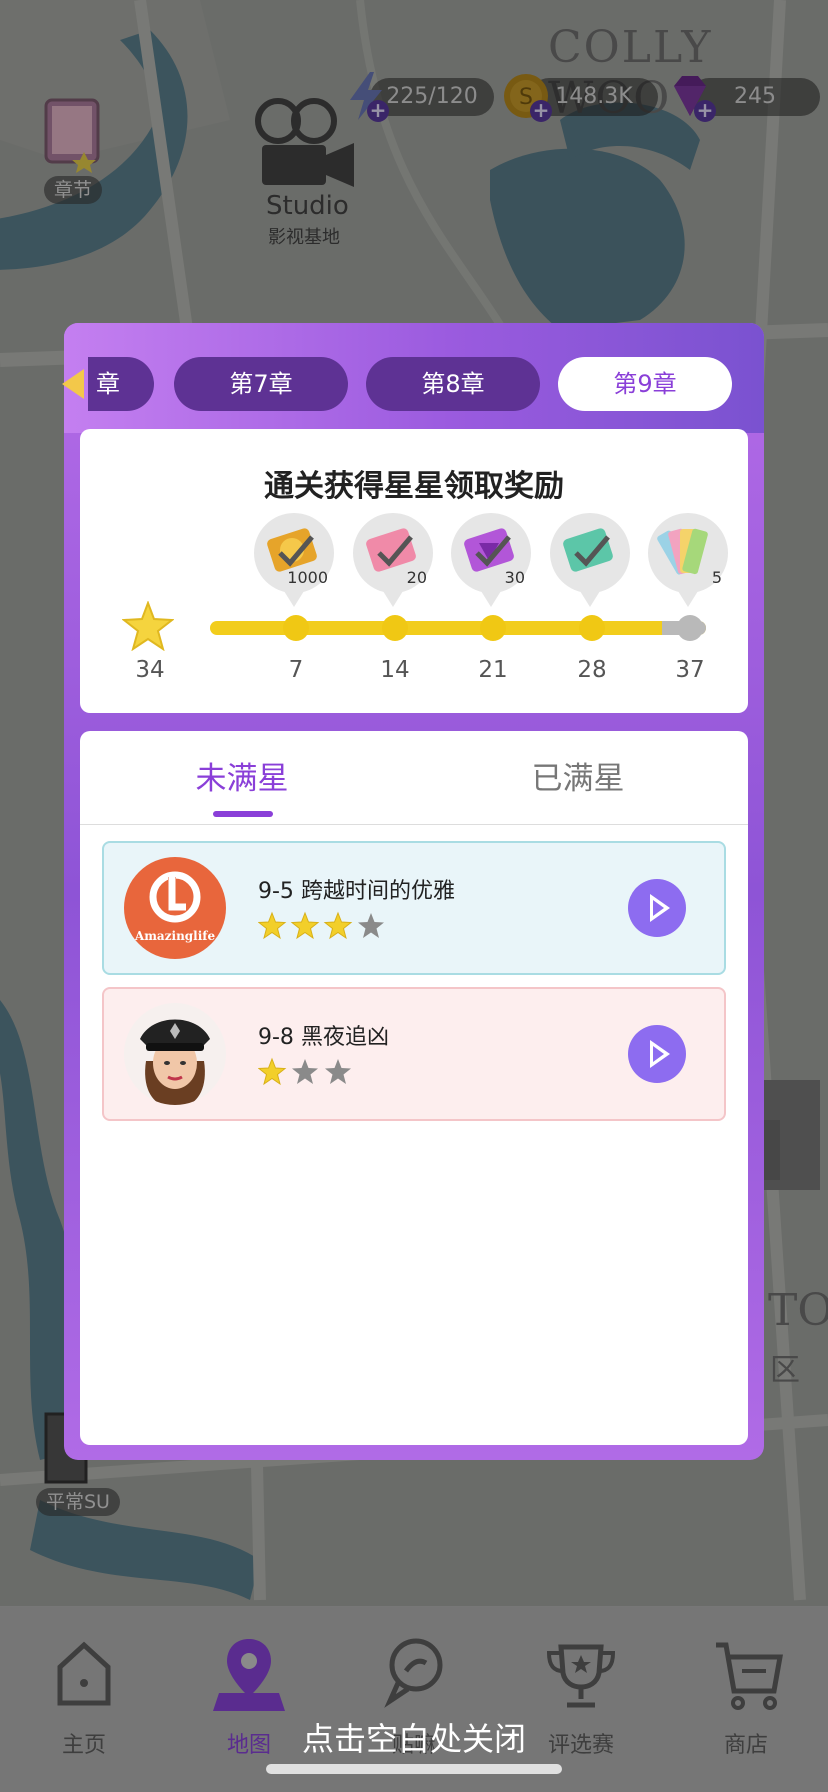 The height and width of the screenshot is (1792, 828). I want to click on reward-bubble-5: 5, so click(688, 560).